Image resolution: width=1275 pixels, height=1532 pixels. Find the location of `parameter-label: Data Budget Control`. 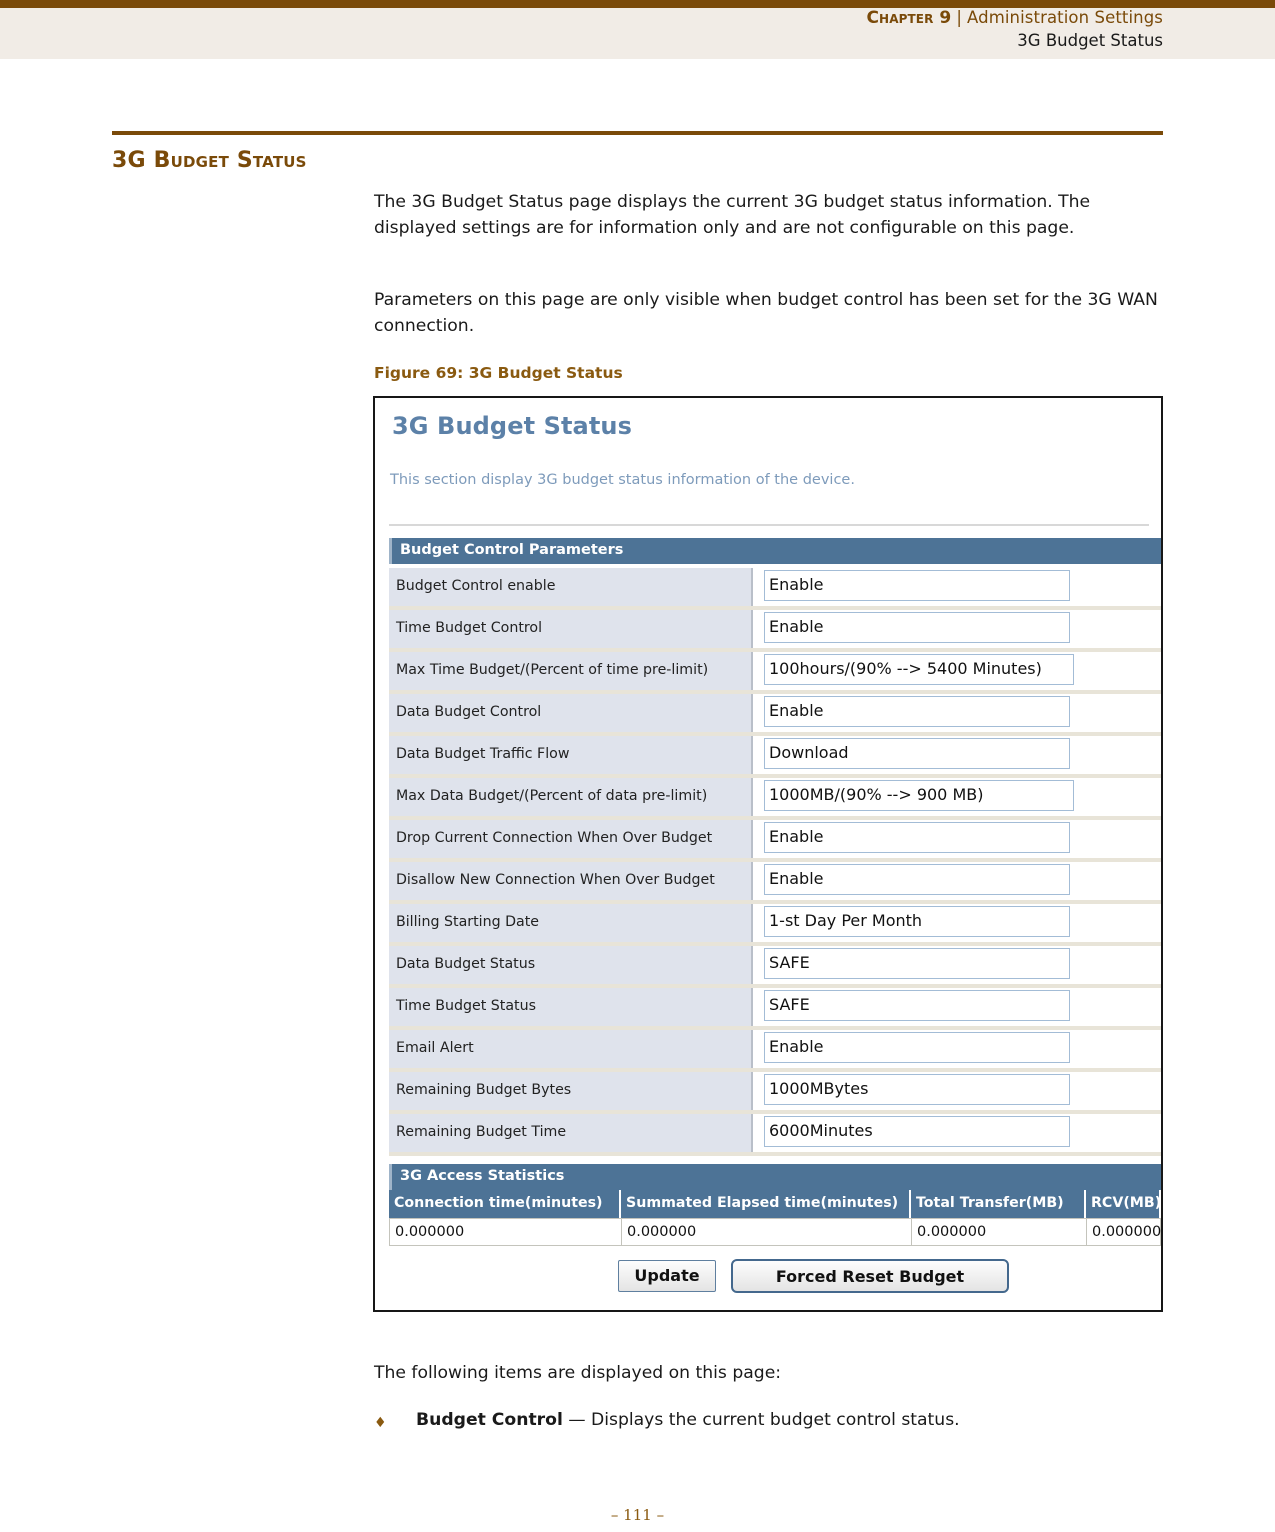

parameter-label: Data Budget Control is located at coordinates (571, 713).